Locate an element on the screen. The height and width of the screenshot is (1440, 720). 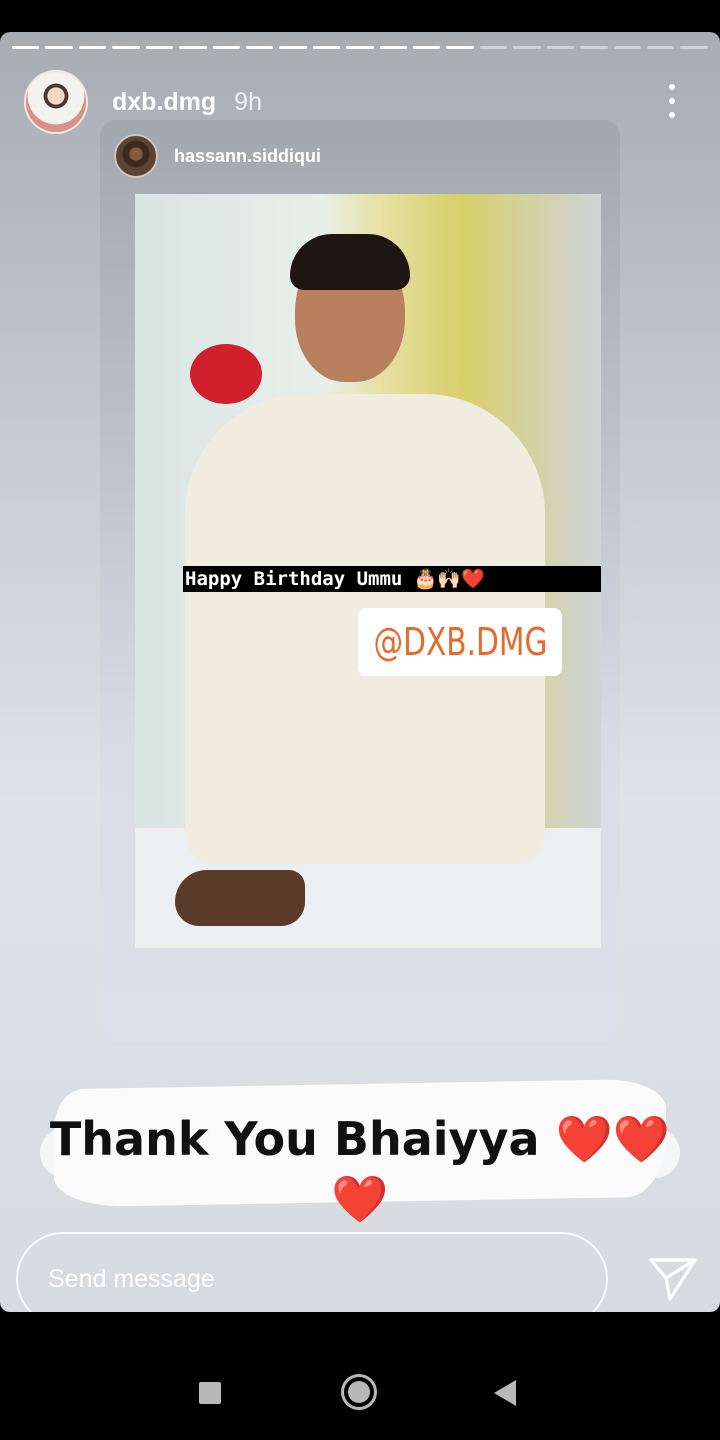
shared-post-avatar is located at coordinates (136, 156).